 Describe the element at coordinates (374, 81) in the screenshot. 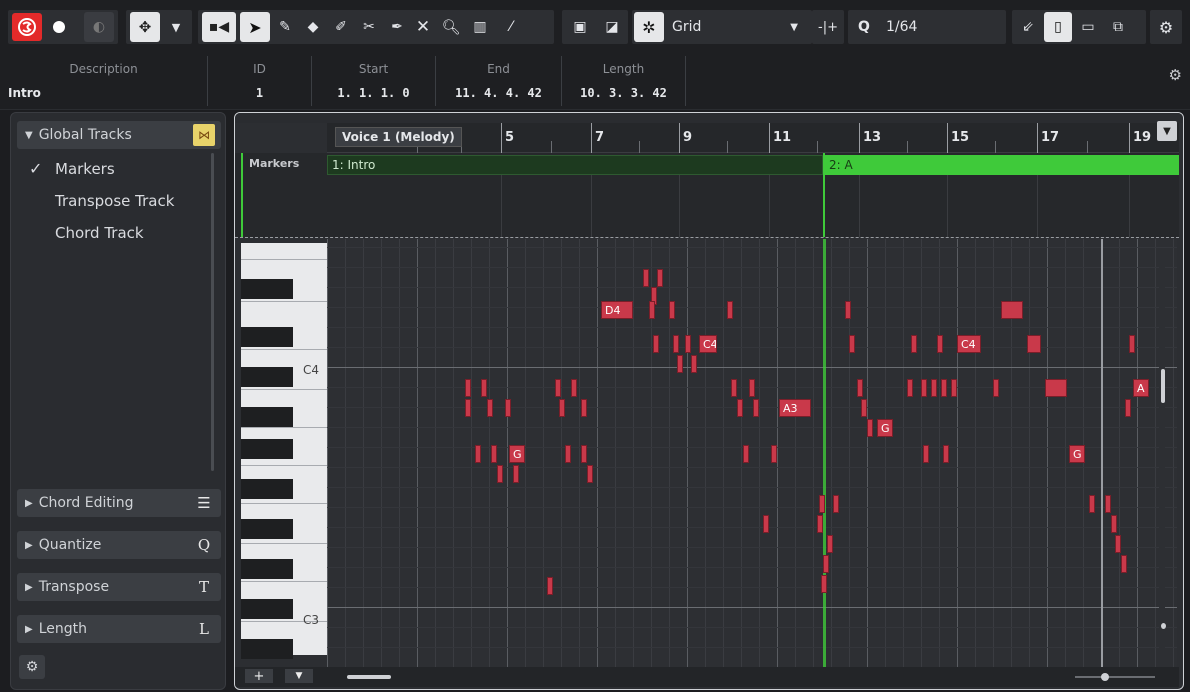

I see `info-start: Start 1. 1. 1. 0` at that location.